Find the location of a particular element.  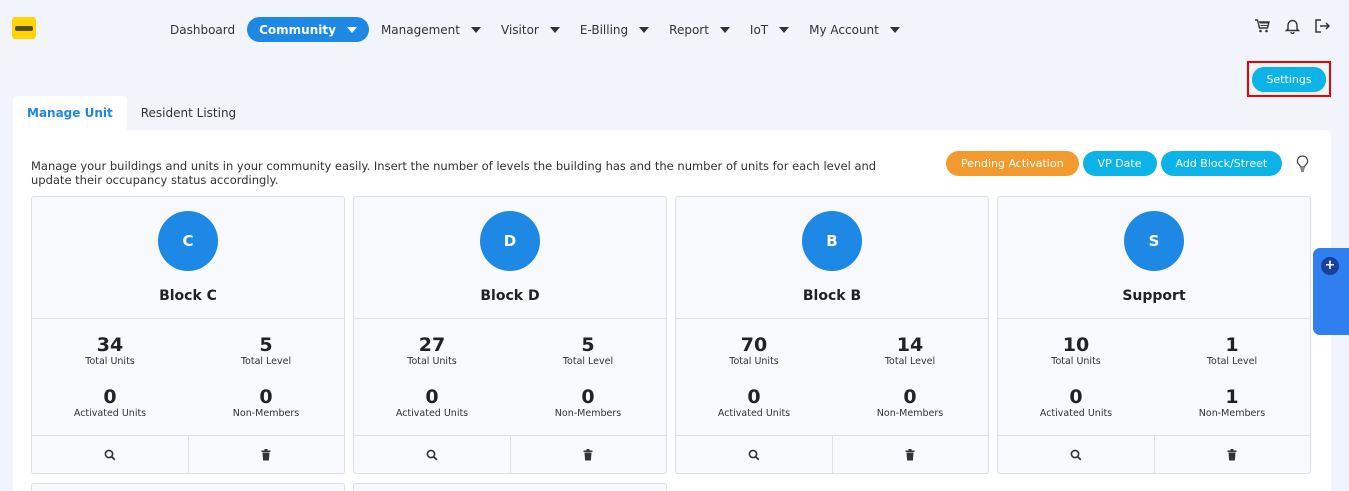

tab-bar: Manage Unit Resident Listing is located at coordinates (131, 113).